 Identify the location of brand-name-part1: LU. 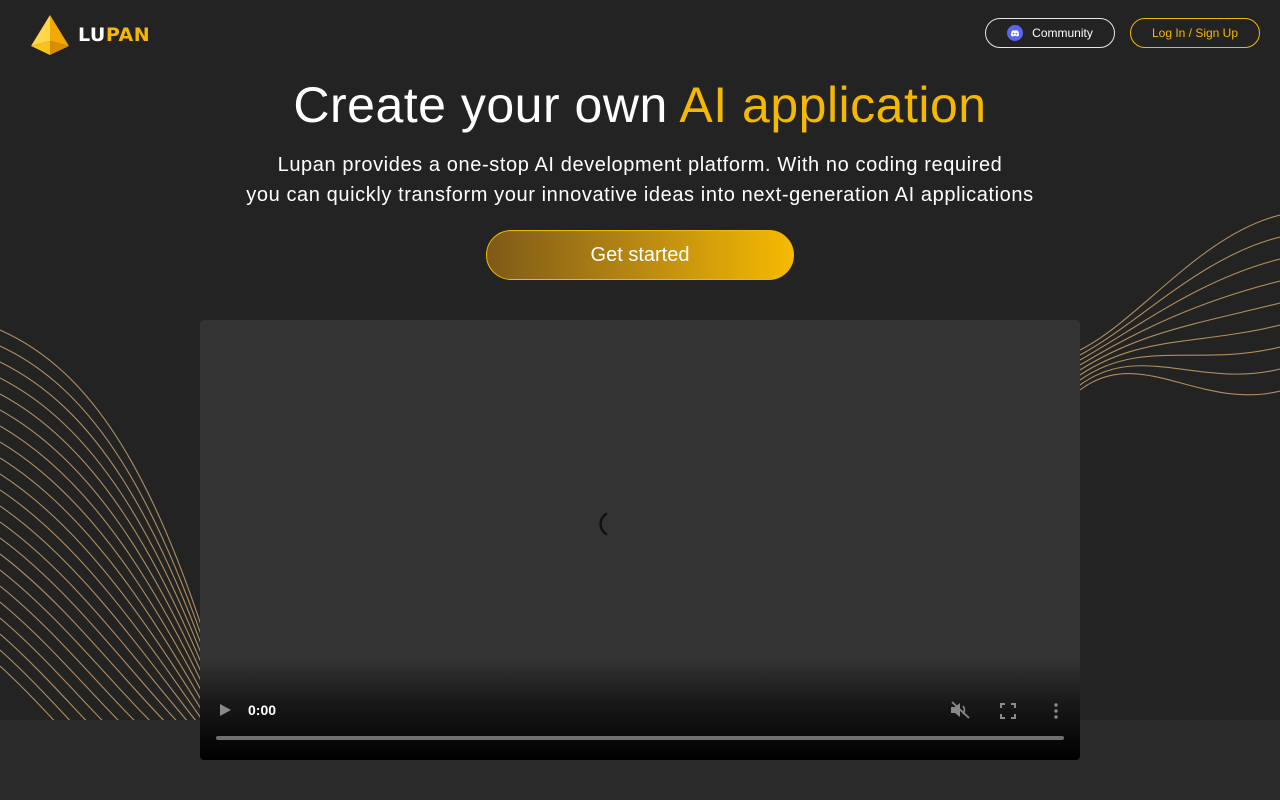
(92, 35).